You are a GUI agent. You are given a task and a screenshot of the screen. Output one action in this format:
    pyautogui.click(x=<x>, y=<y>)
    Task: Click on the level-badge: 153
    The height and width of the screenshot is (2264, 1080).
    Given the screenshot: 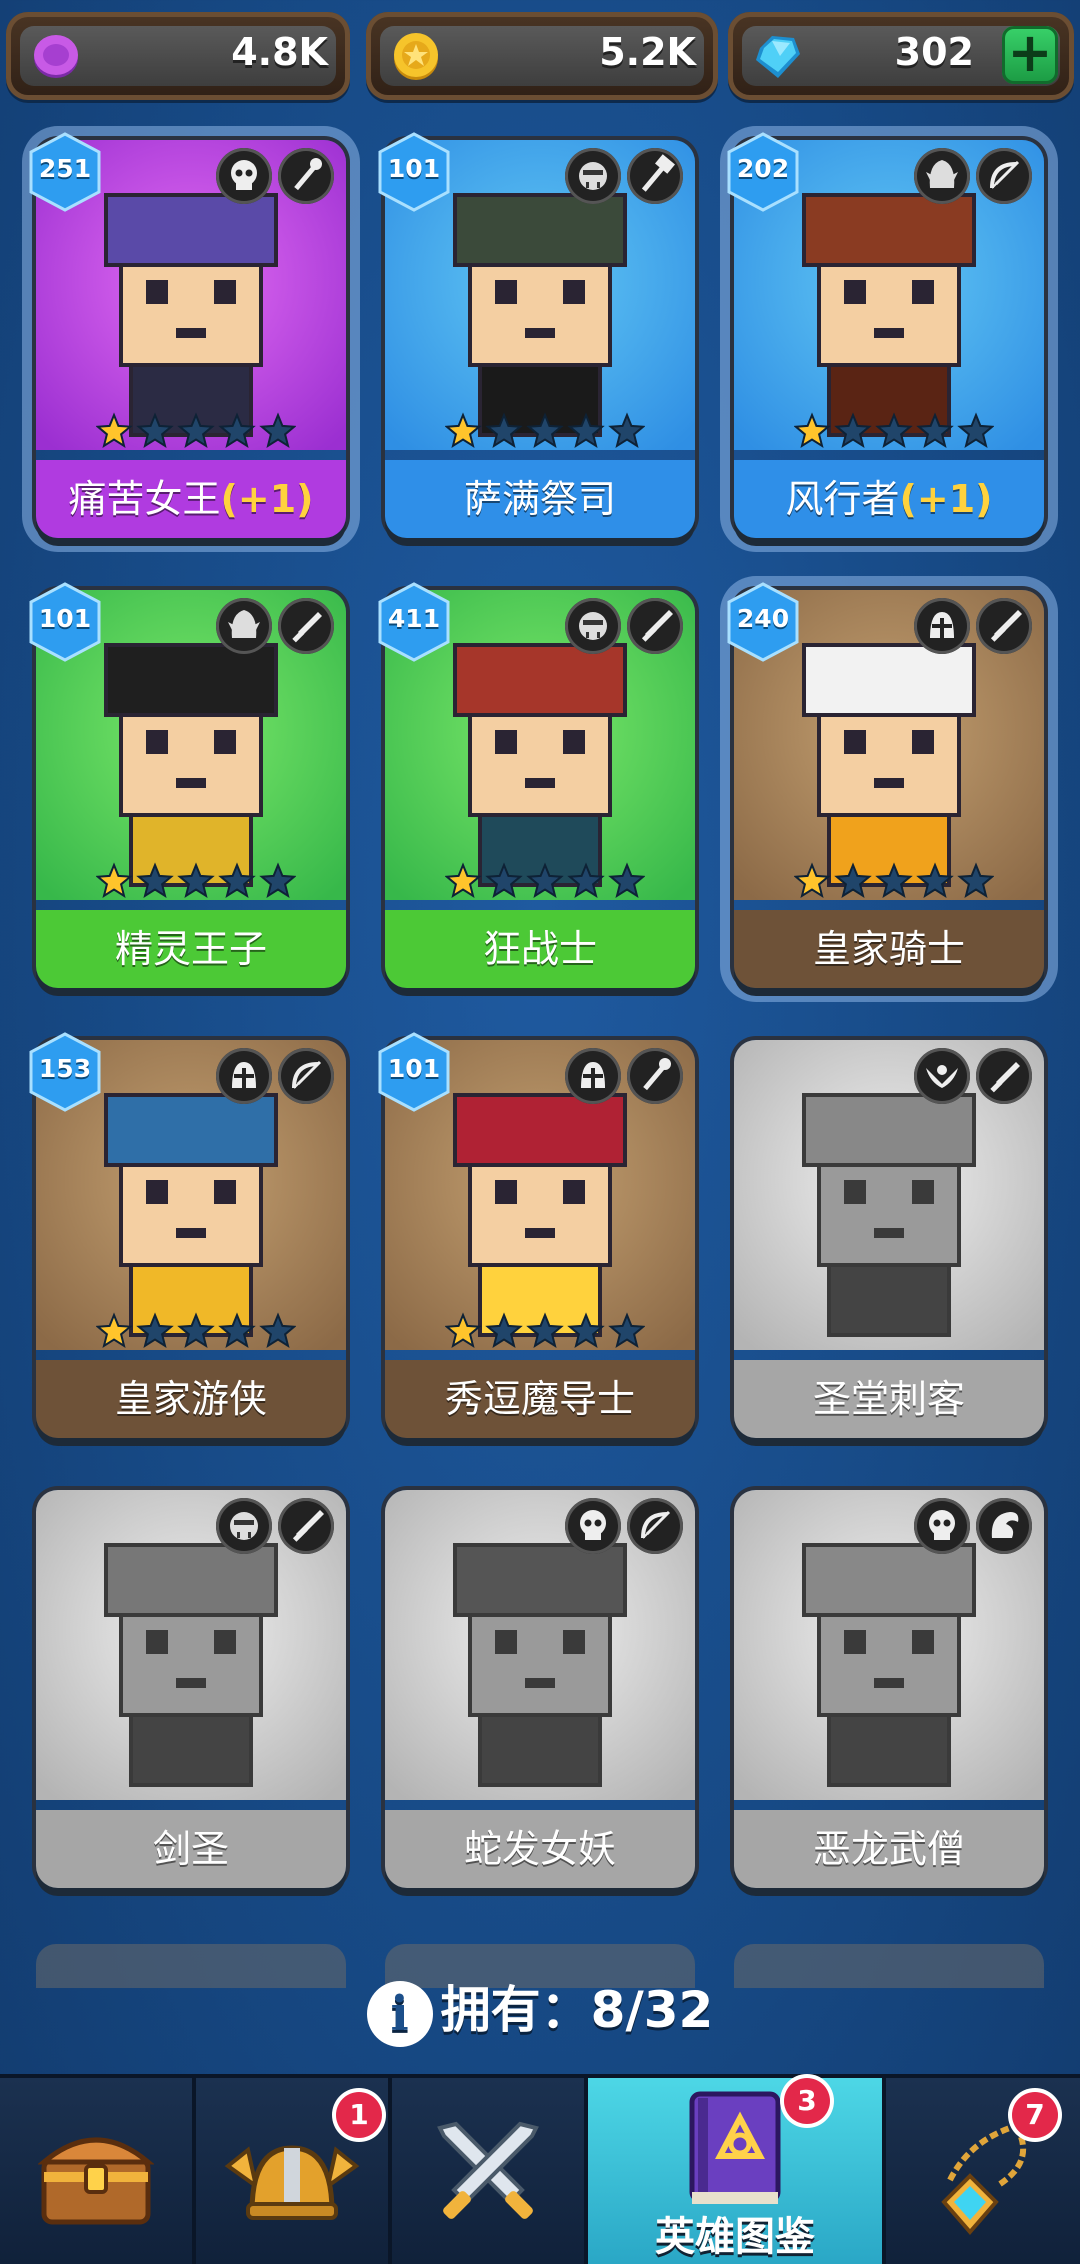 What is the action you would take?
    pyautogui.click(x=65, y=1072)
    